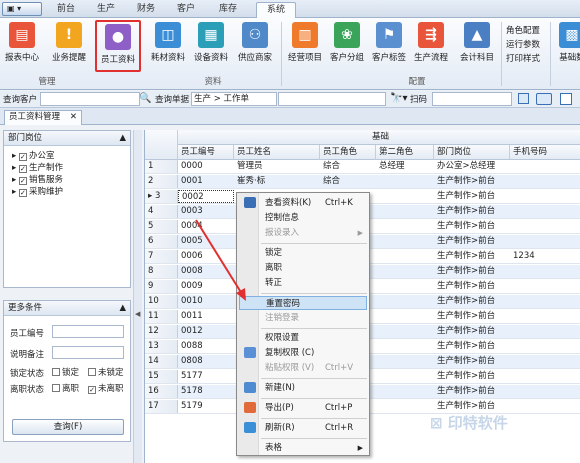 Image resolution: width=580 pixels, height=463 pixels. What do you see at coordinates (277, 152) in the screenshot?
I see `col-header-employee-name: 员工姓名` at bounding box center [277, 152].